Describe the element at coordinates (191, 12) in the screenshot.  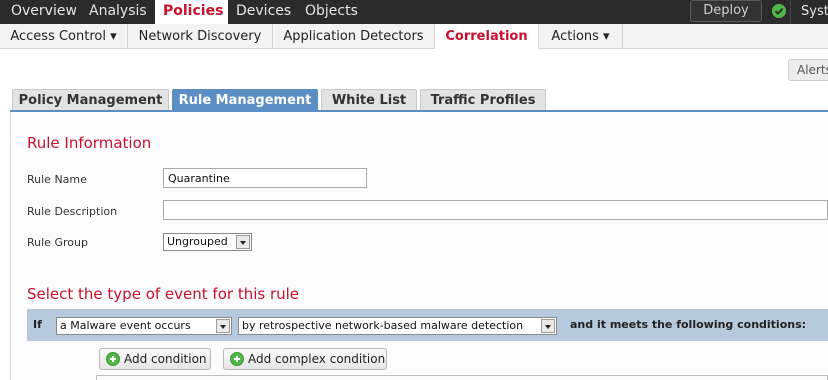
I see `nav-policies: Policies` at that location.